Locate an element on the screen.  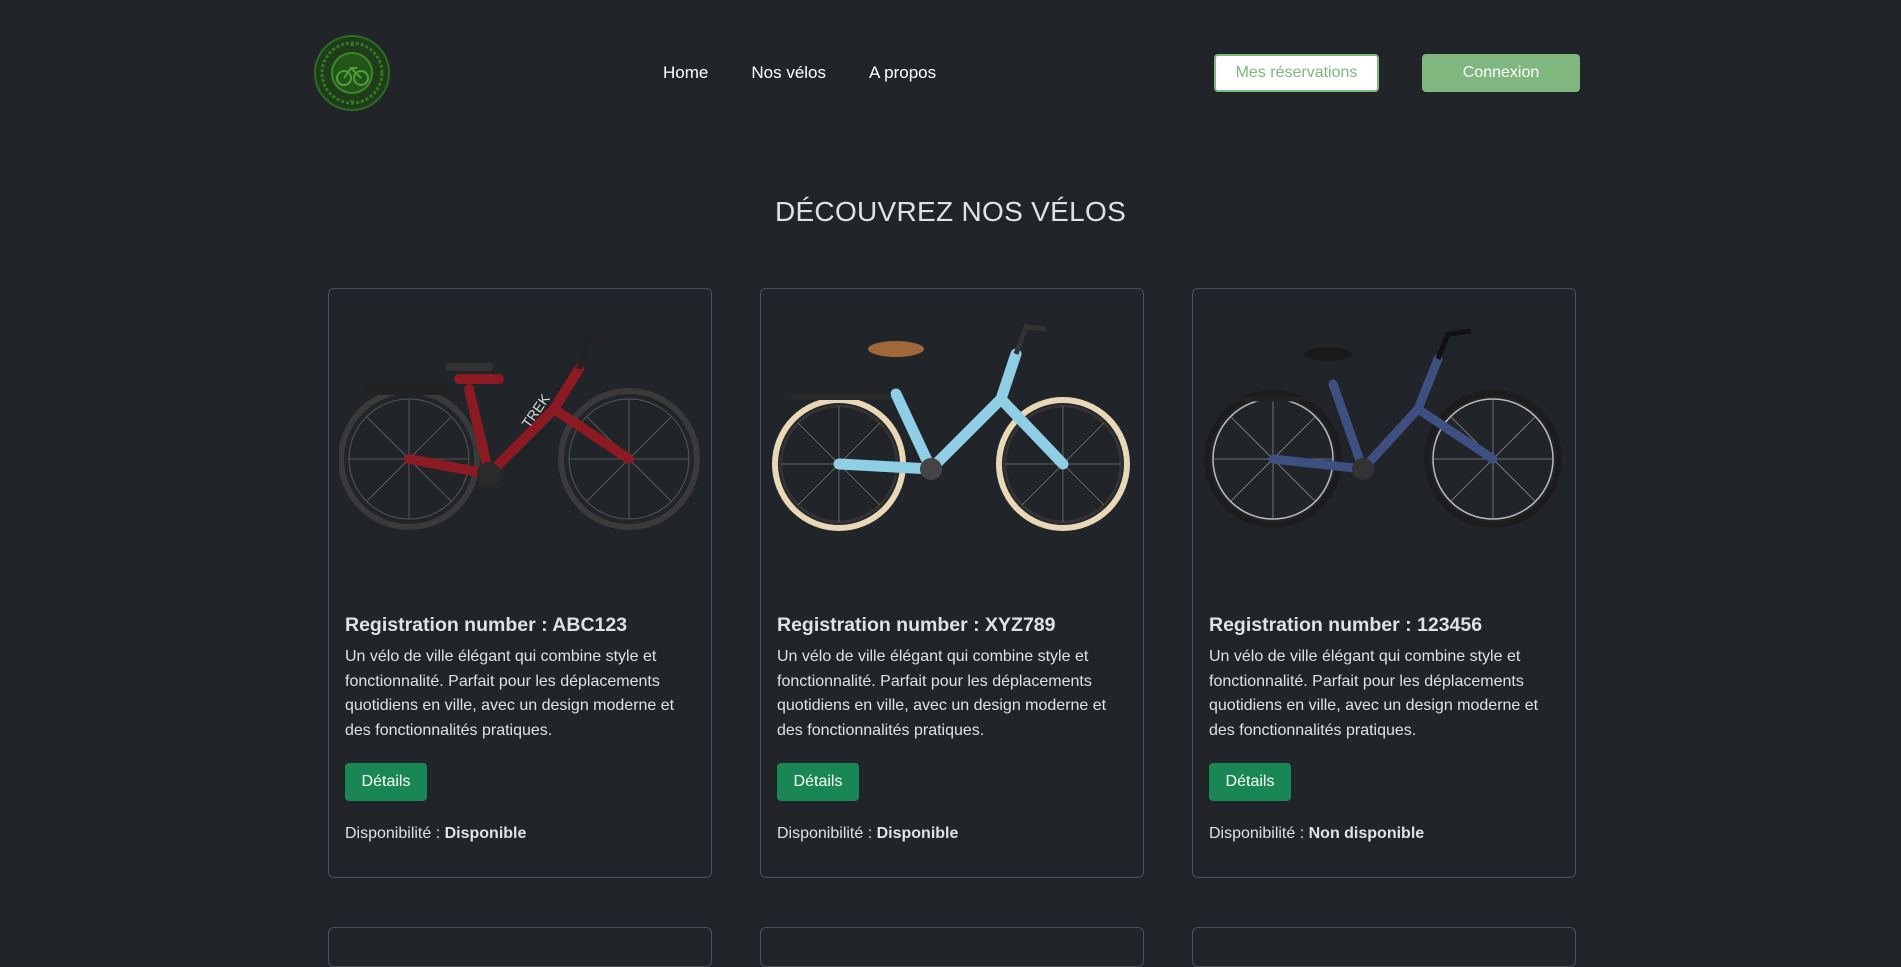
nav-links: Home Nos vélos A propos is located at coordinates (821, 73).